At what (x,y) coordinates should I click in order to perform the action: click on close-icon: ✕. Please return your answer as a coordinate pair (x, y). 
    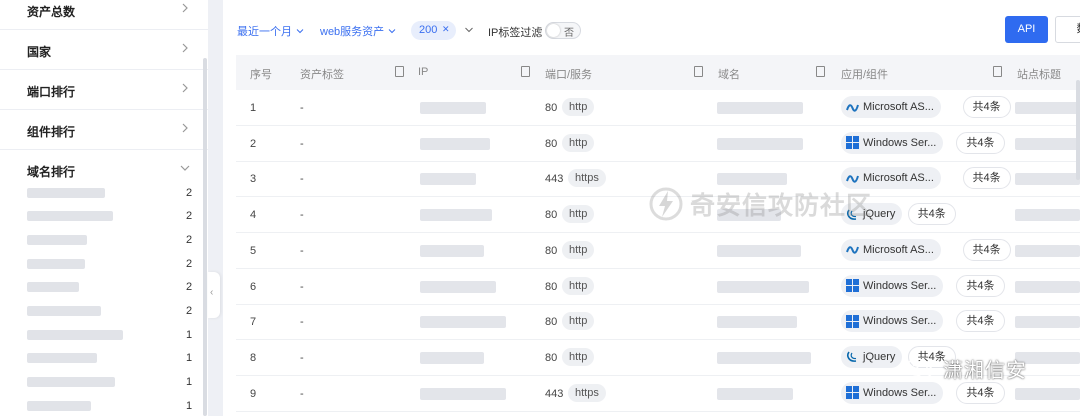
    Looking at the image, I should click on (446, 29).